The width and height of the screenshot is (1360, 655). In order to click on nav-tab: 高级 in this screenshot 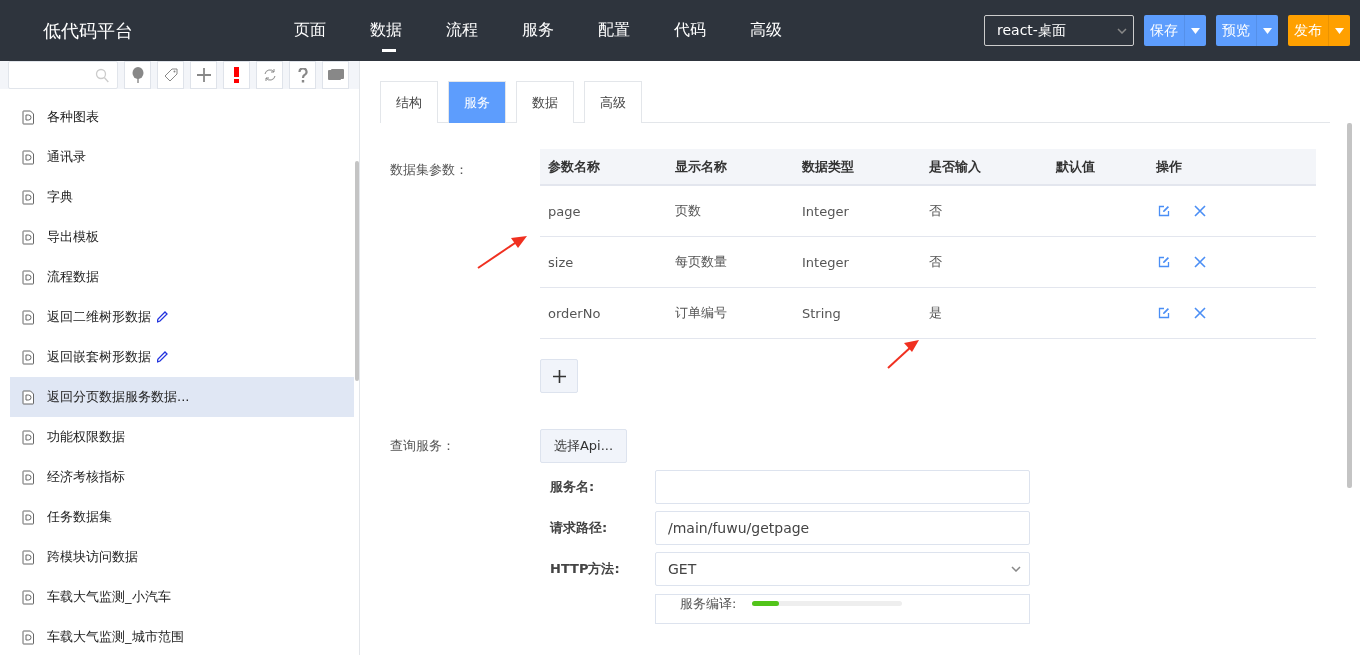, I will do `click(788, 30)`.